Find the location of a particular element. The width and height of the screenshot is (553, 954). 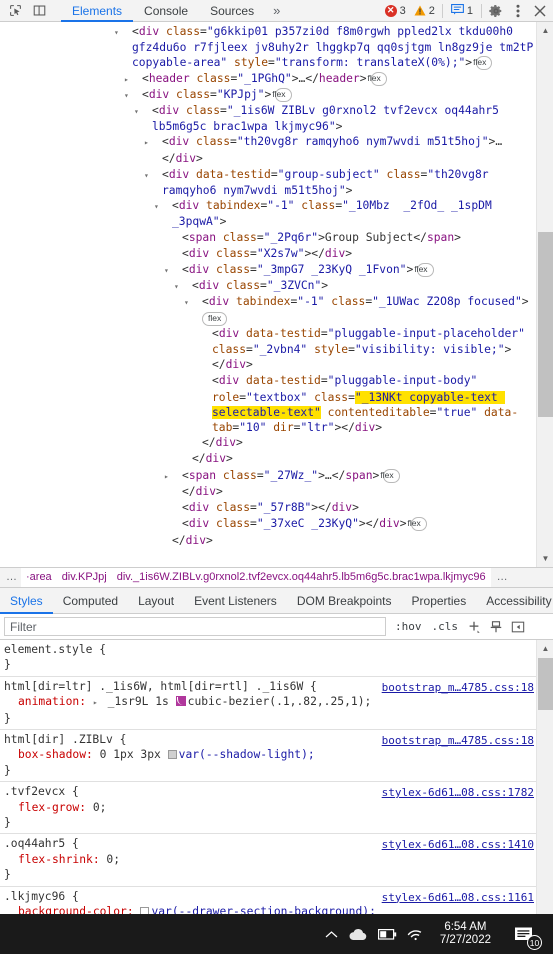

declaration-name: animation: is located at coordinates (55, 701).